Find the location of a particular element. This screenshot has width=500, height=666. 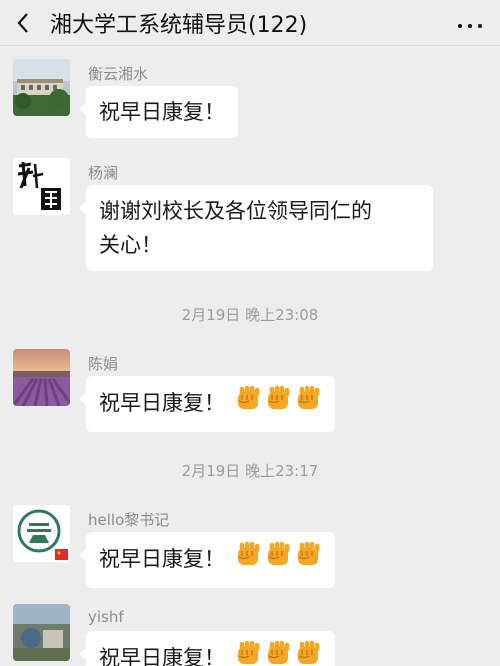

chat-title: 湘大学工系统辅导员(122) is located at coordinates (179, 25).